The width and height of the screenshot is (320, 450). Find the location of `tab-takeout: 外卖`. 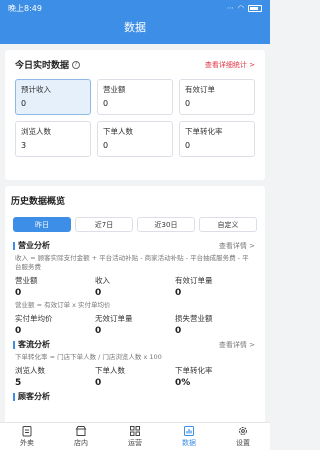

tab-takeout: 外卖 is located at coordinates (27, 436).